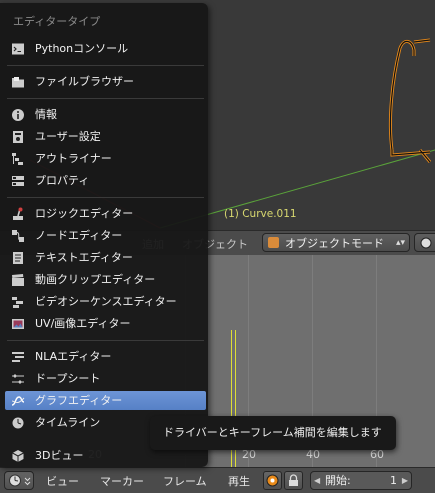 This screenshot has width=435, height=493. What do you see at coordinates (18, 324) in the screenshot?
I see `image-icon` at bounding box center [18, 324].